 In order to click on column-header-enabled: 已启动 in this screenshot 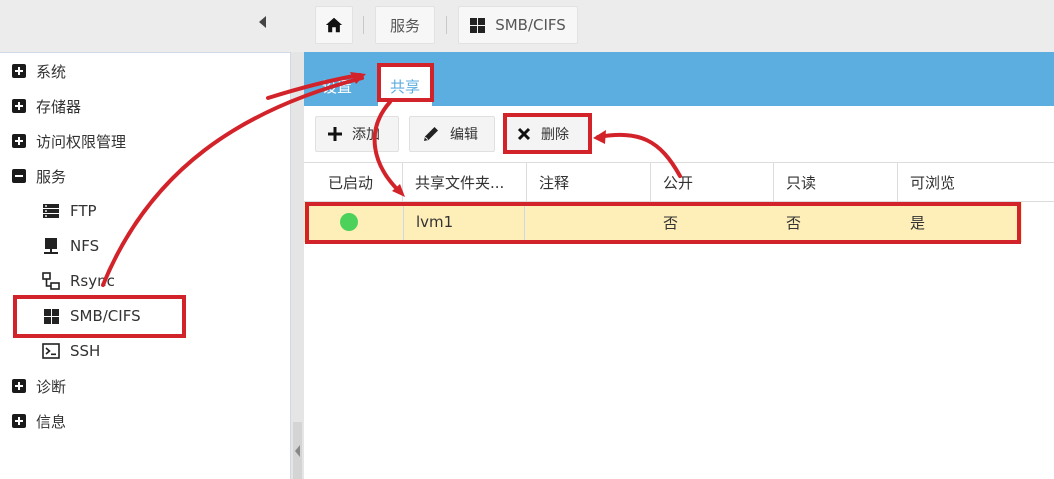, I will do `click(353, 182)`.